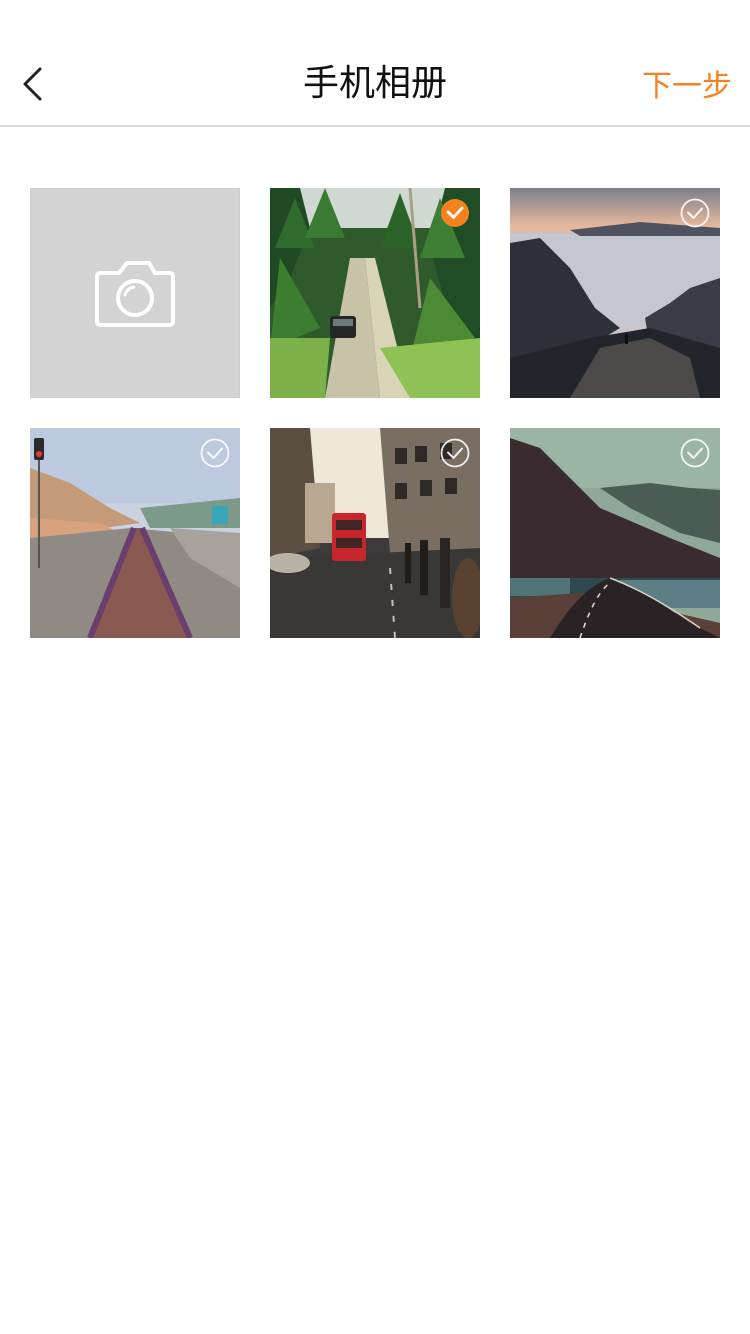  Describe the element at coordinates (375, 533) in the screenshot. I see `photo-tile-city-street` at that location.